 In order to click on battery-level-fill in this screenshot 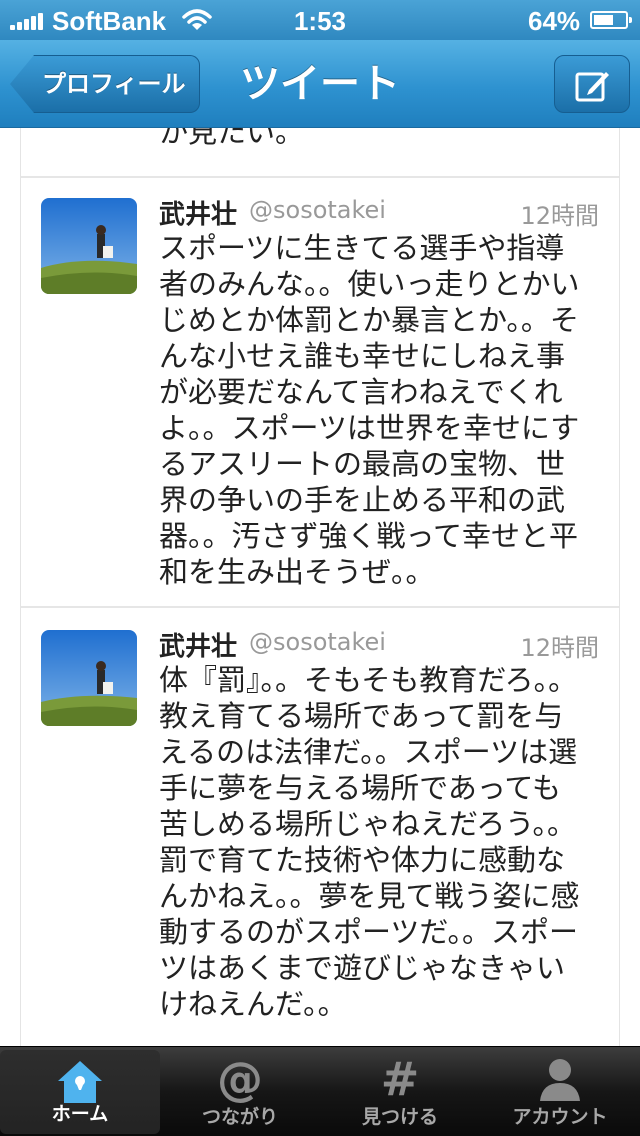, I will do `click(603, 20)`.